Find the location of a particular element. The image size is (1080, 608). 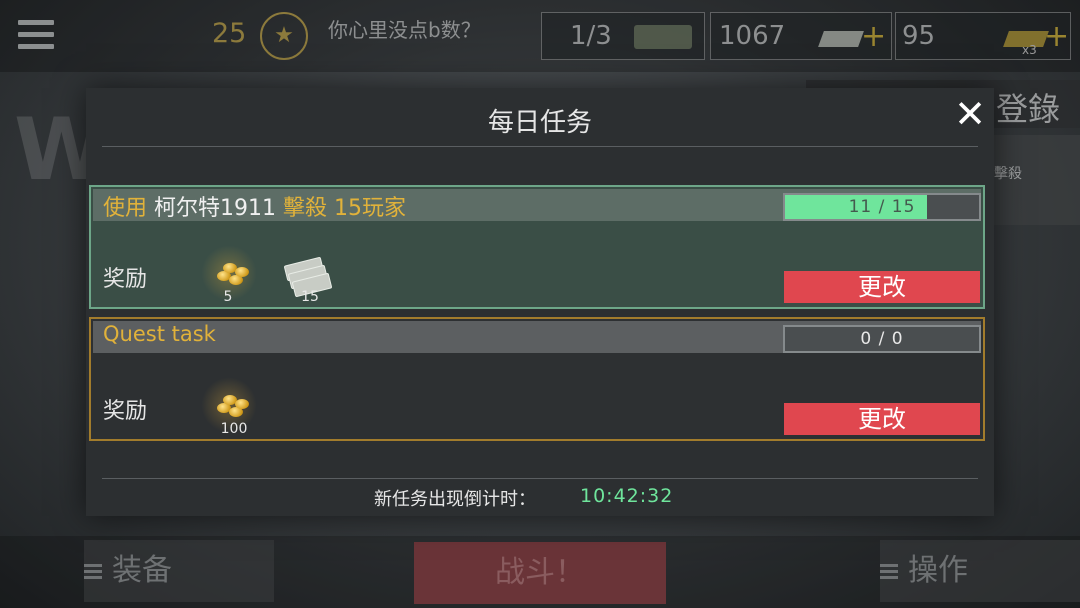

add-cash-icon: + is located at coordinates (873, 36).